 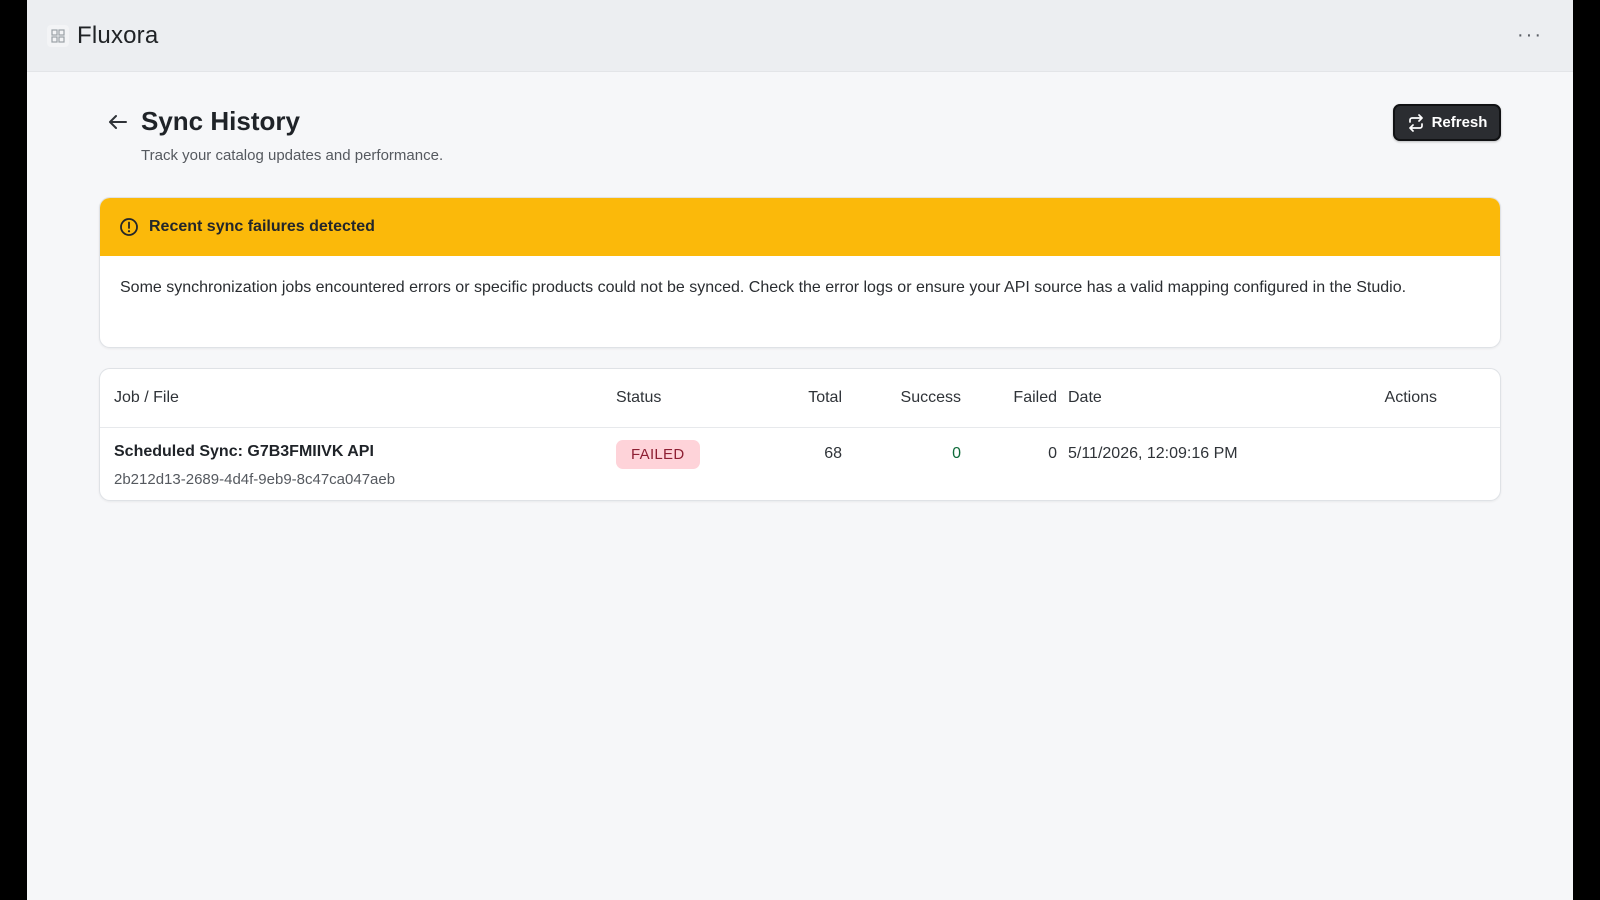 I want to click on column-header-actions: Actions, so click(x=1410, y=397).